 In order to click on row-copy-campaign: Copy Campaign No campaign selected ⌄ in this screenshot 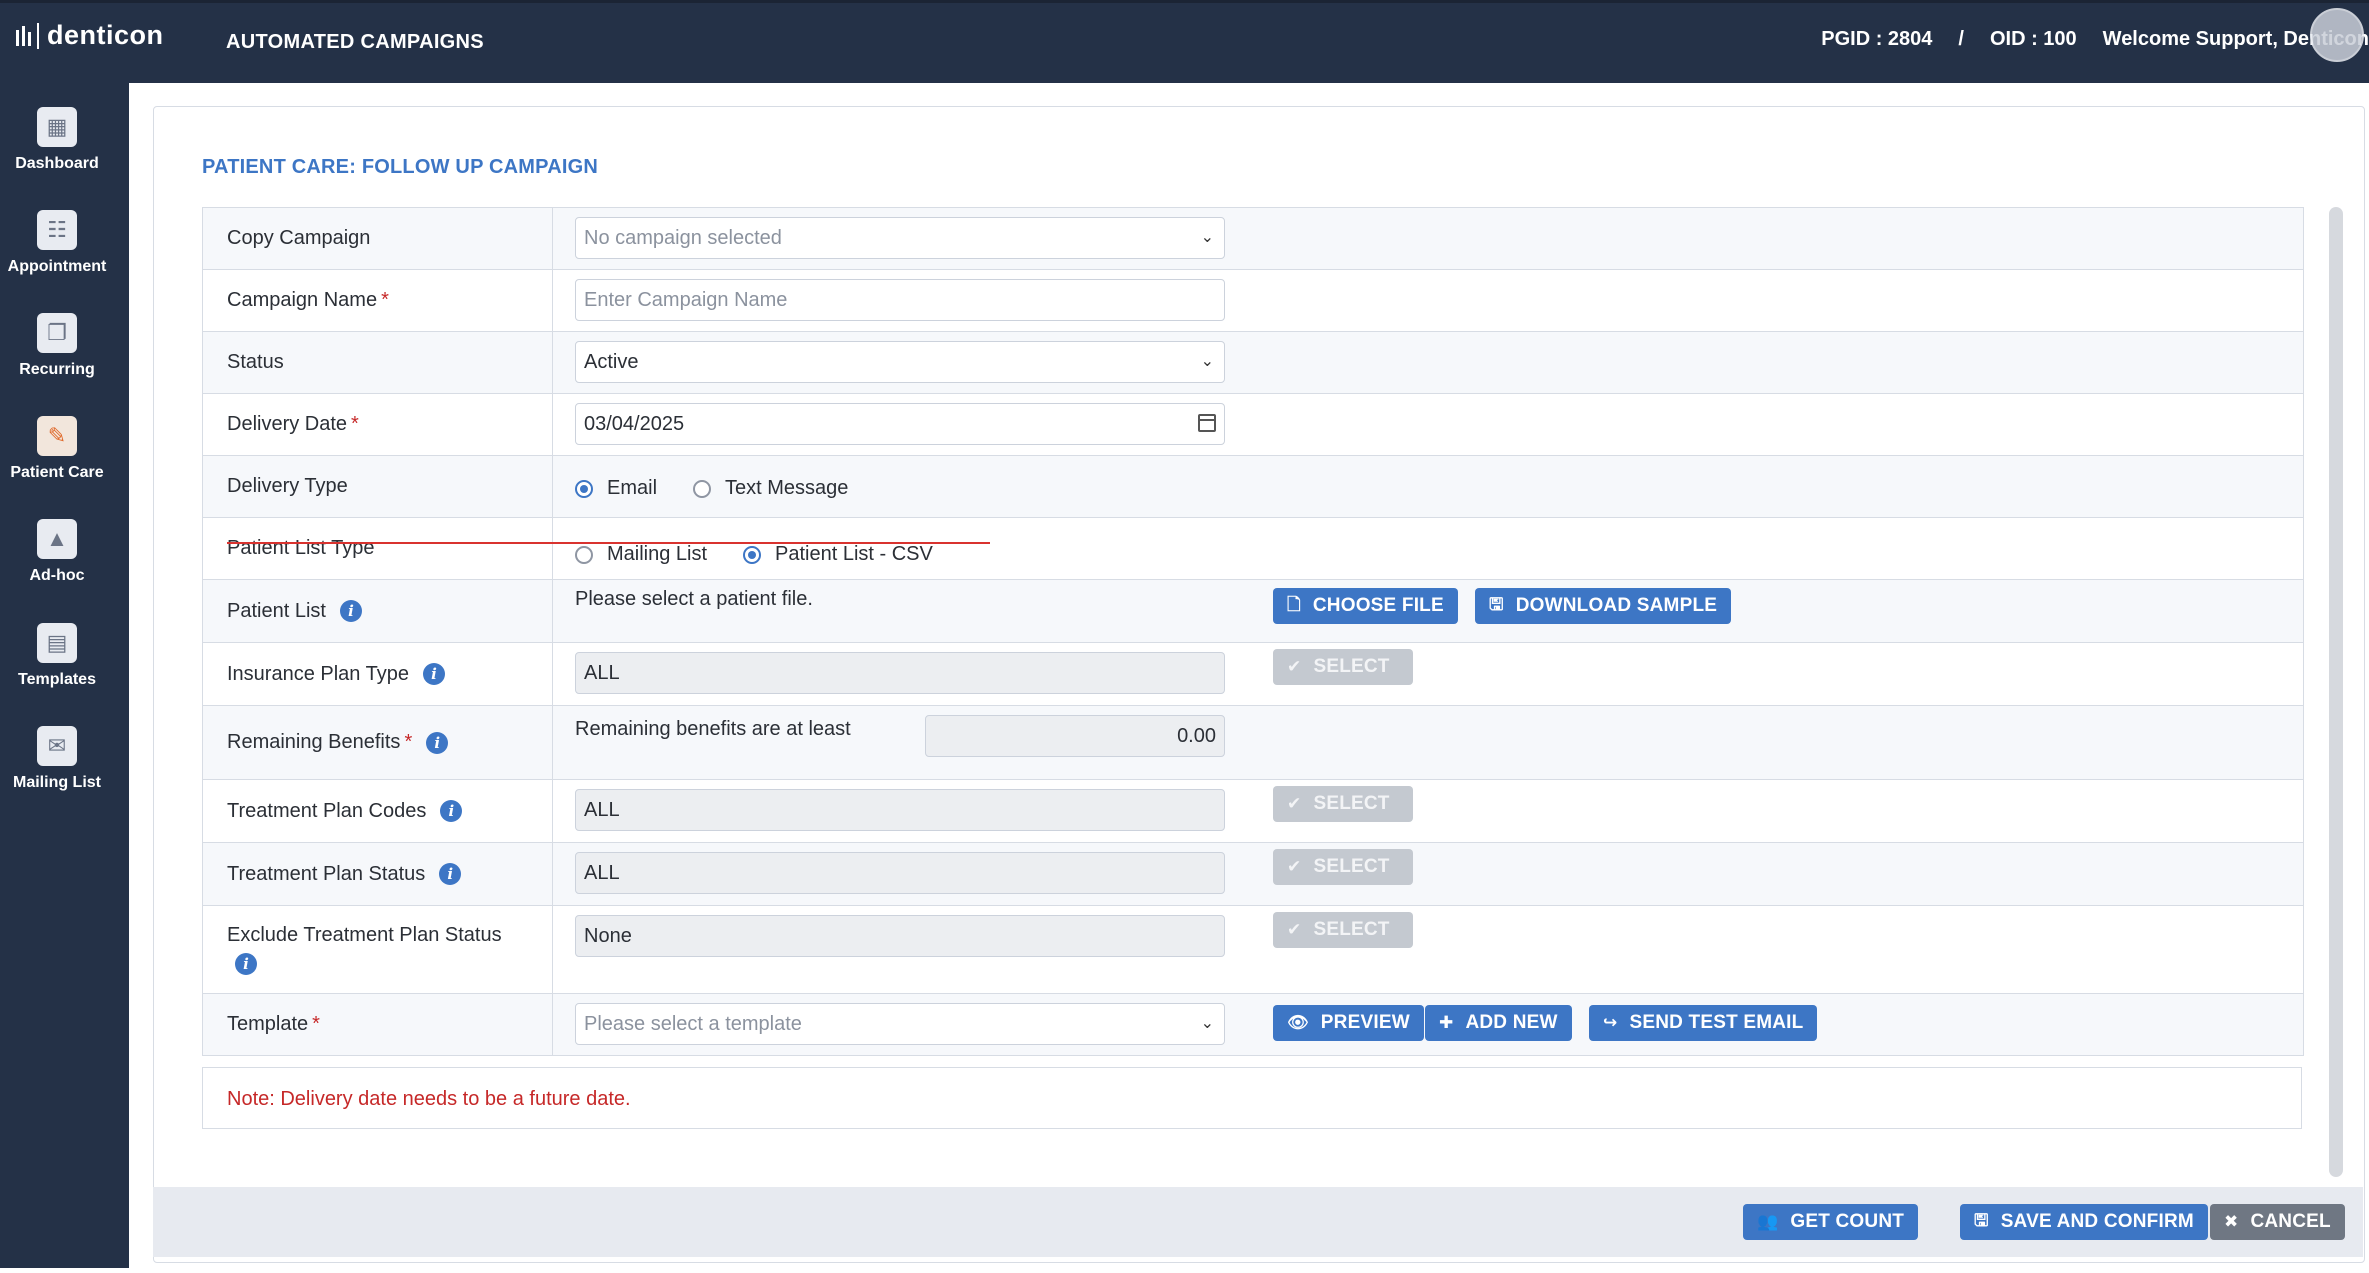, I will do `click(1253, 239)`.